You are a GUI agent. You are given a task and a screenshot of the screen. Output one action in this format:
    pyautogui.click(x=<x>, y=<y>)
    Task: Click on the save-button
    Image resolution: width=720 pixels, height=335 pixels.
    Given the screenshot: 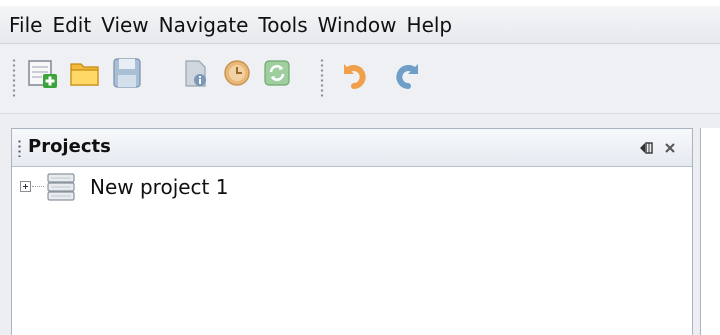 What is the action you would take?
    pyautogui.click(x=127, y=73)
    